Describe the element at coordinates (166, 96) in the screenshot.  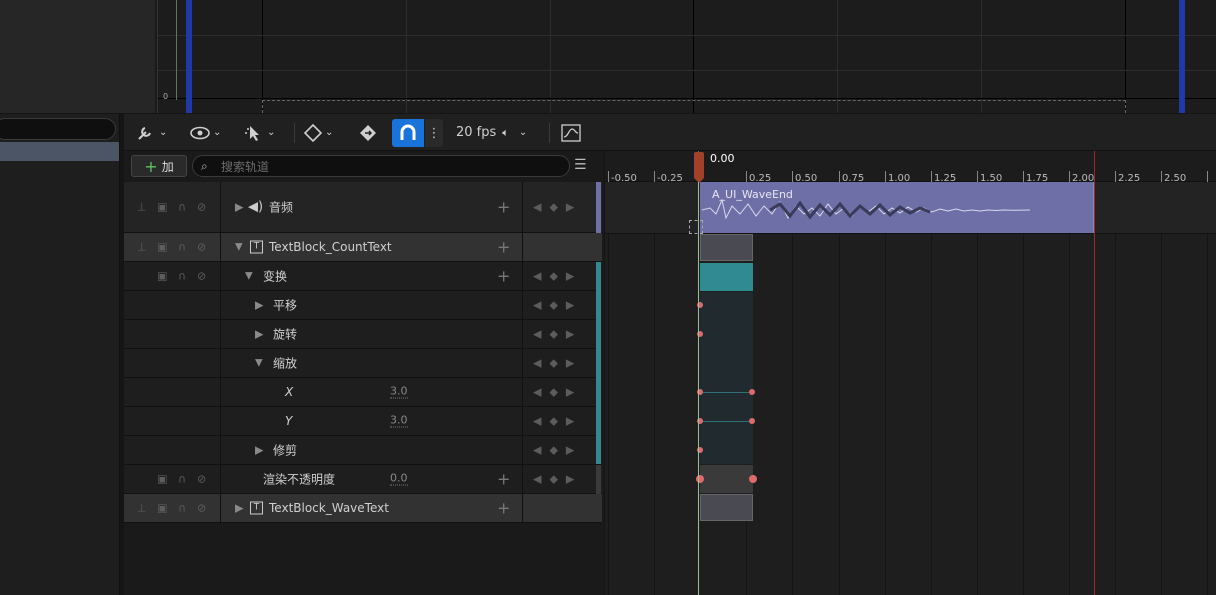
I see `graph-zero-label: 0` at that location.